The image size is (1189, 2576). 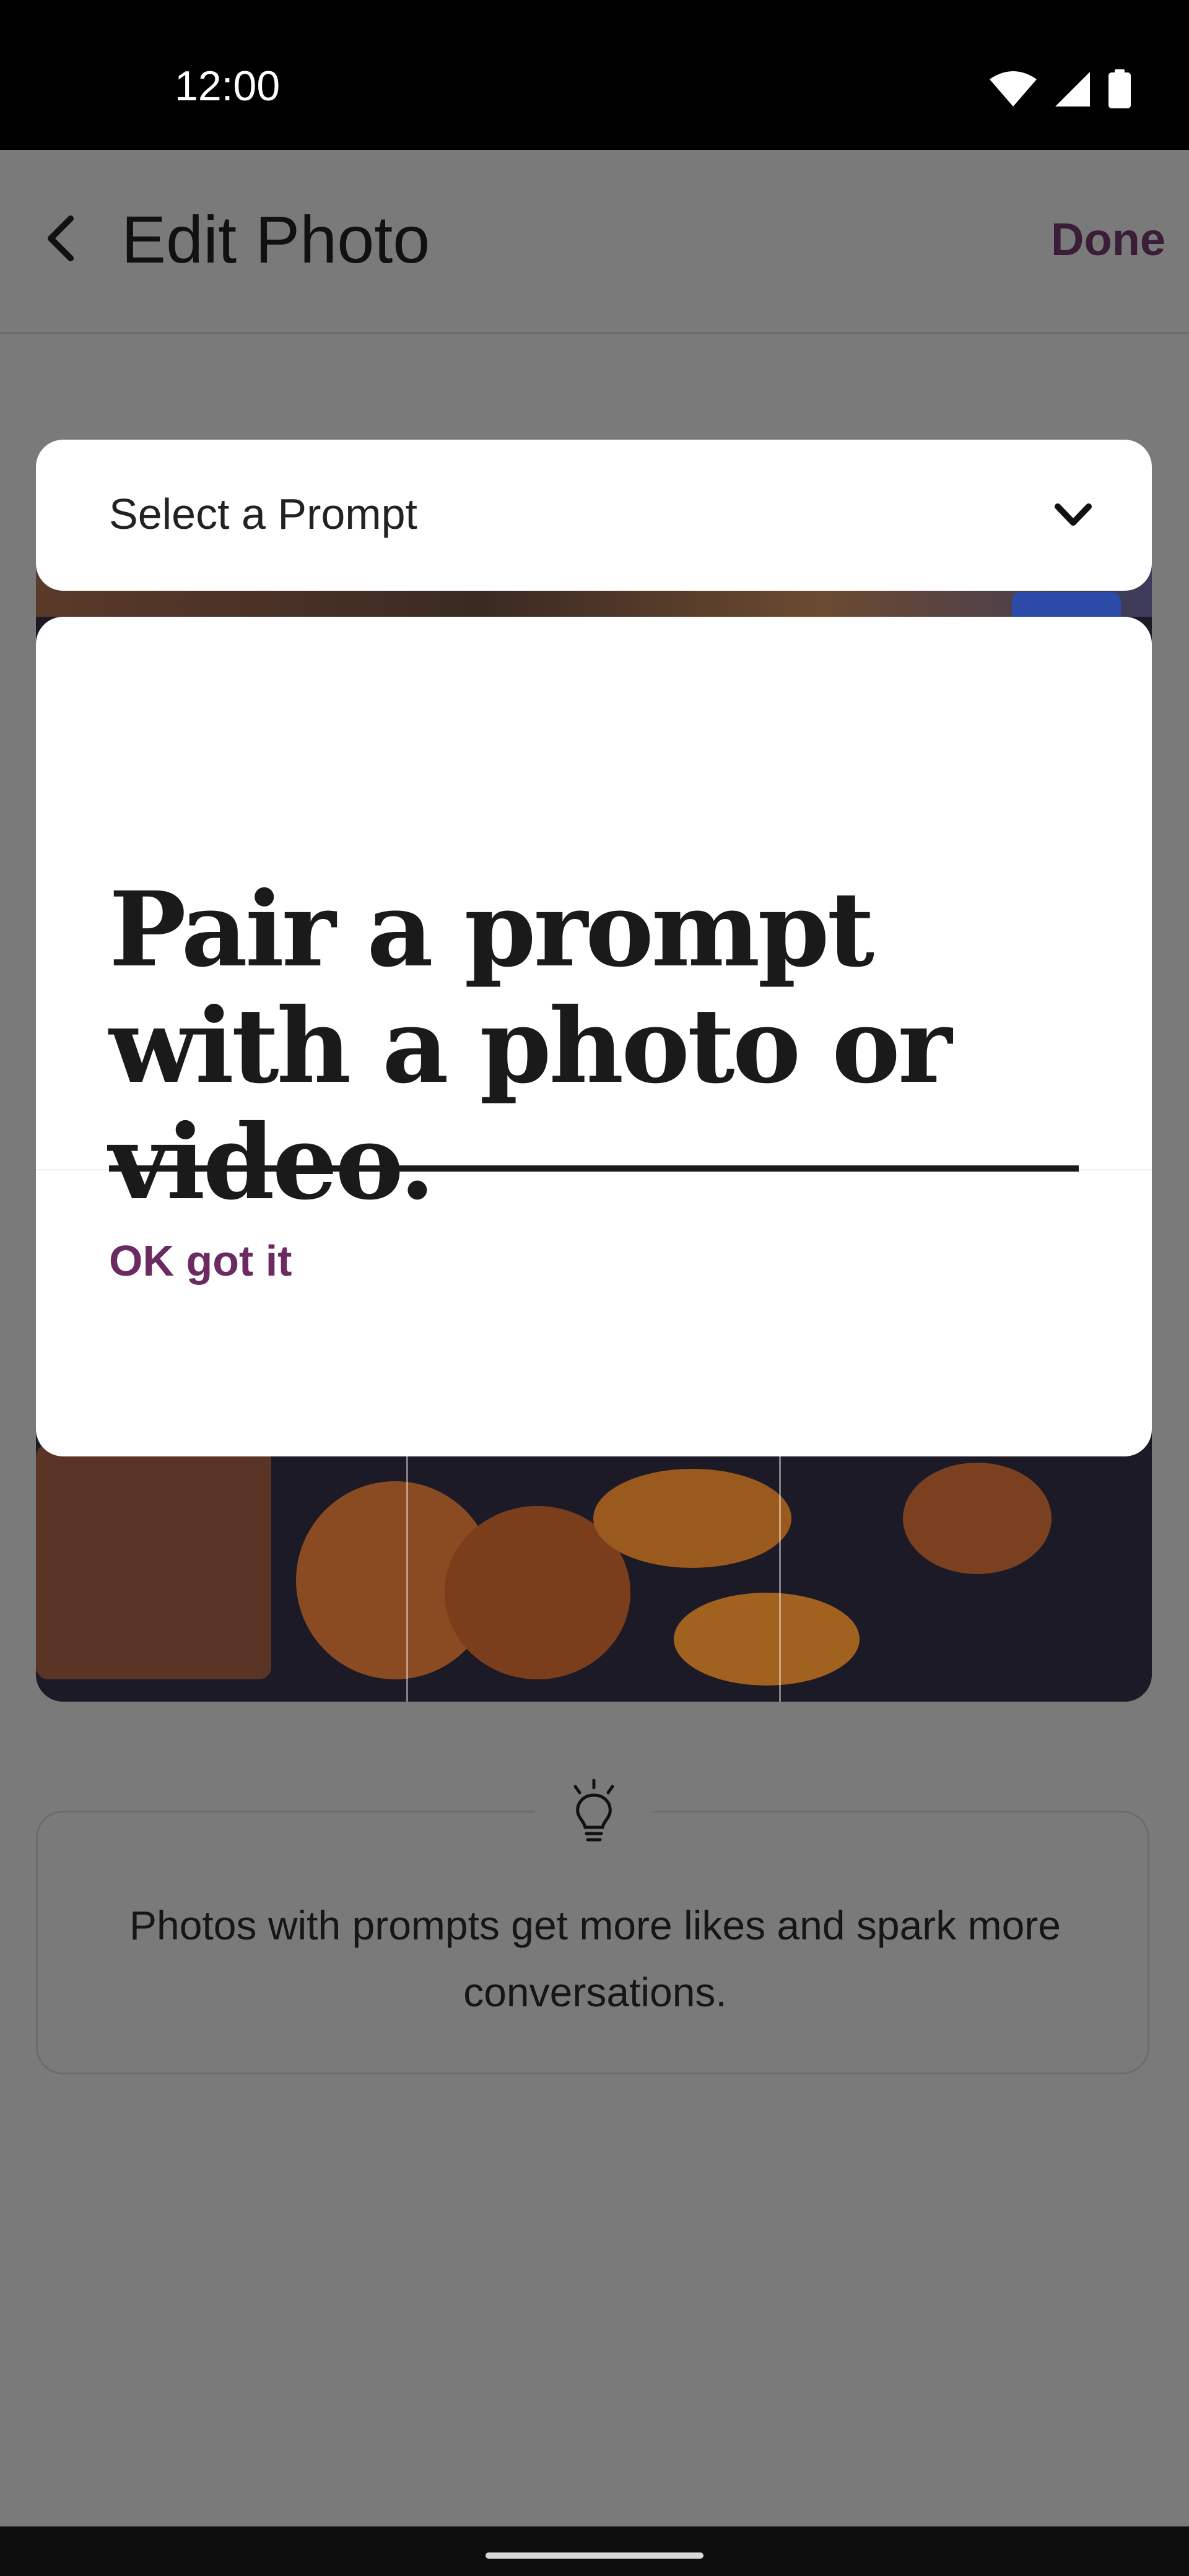 What do you see at coordinates (594, 2555) in the screenshot?
I see `home-gesture-handle` at bounding box center [594, 2555].